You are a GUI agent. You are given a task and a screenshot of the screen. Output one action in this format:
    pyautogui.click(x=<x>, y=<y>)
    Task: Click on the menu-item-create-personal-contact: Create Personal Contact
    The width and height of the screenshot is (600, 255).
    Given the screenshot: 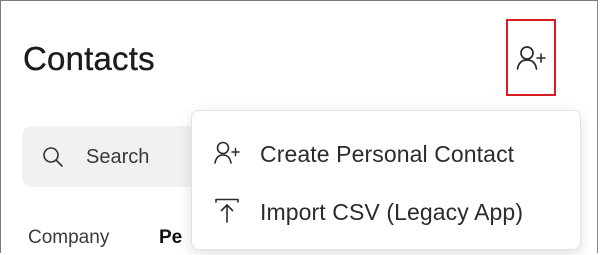 What is the action you would take?
    pyautogui.click(x=386, y=153)
    